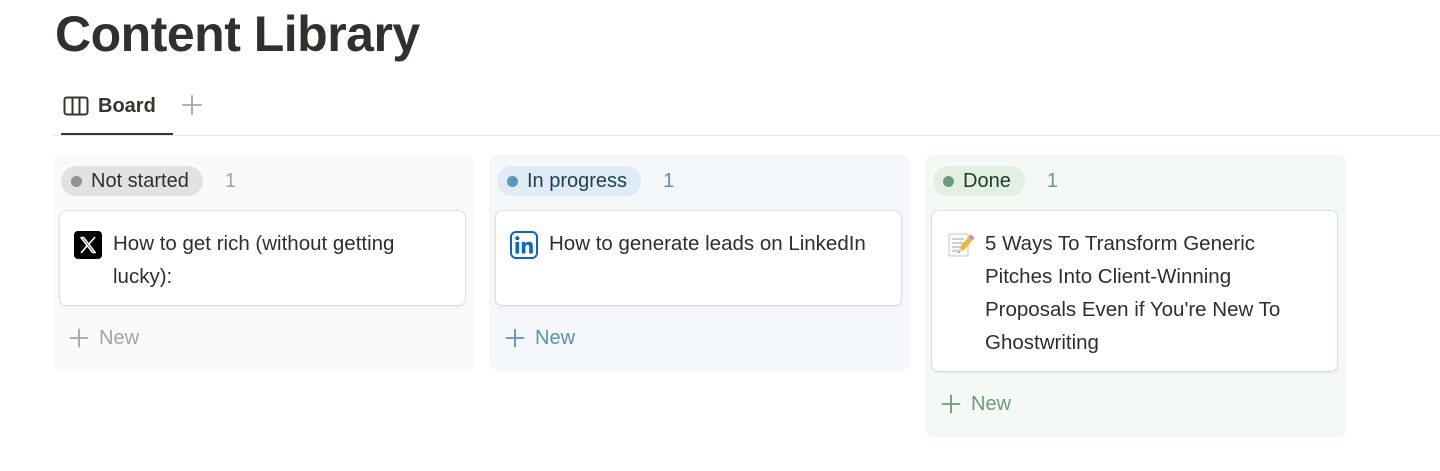 The height and width of the screenshot is (471, 1440). Describe the element at coordinates (960, 245) in the screenshot. I see `memo-pencil-icon` at that location.